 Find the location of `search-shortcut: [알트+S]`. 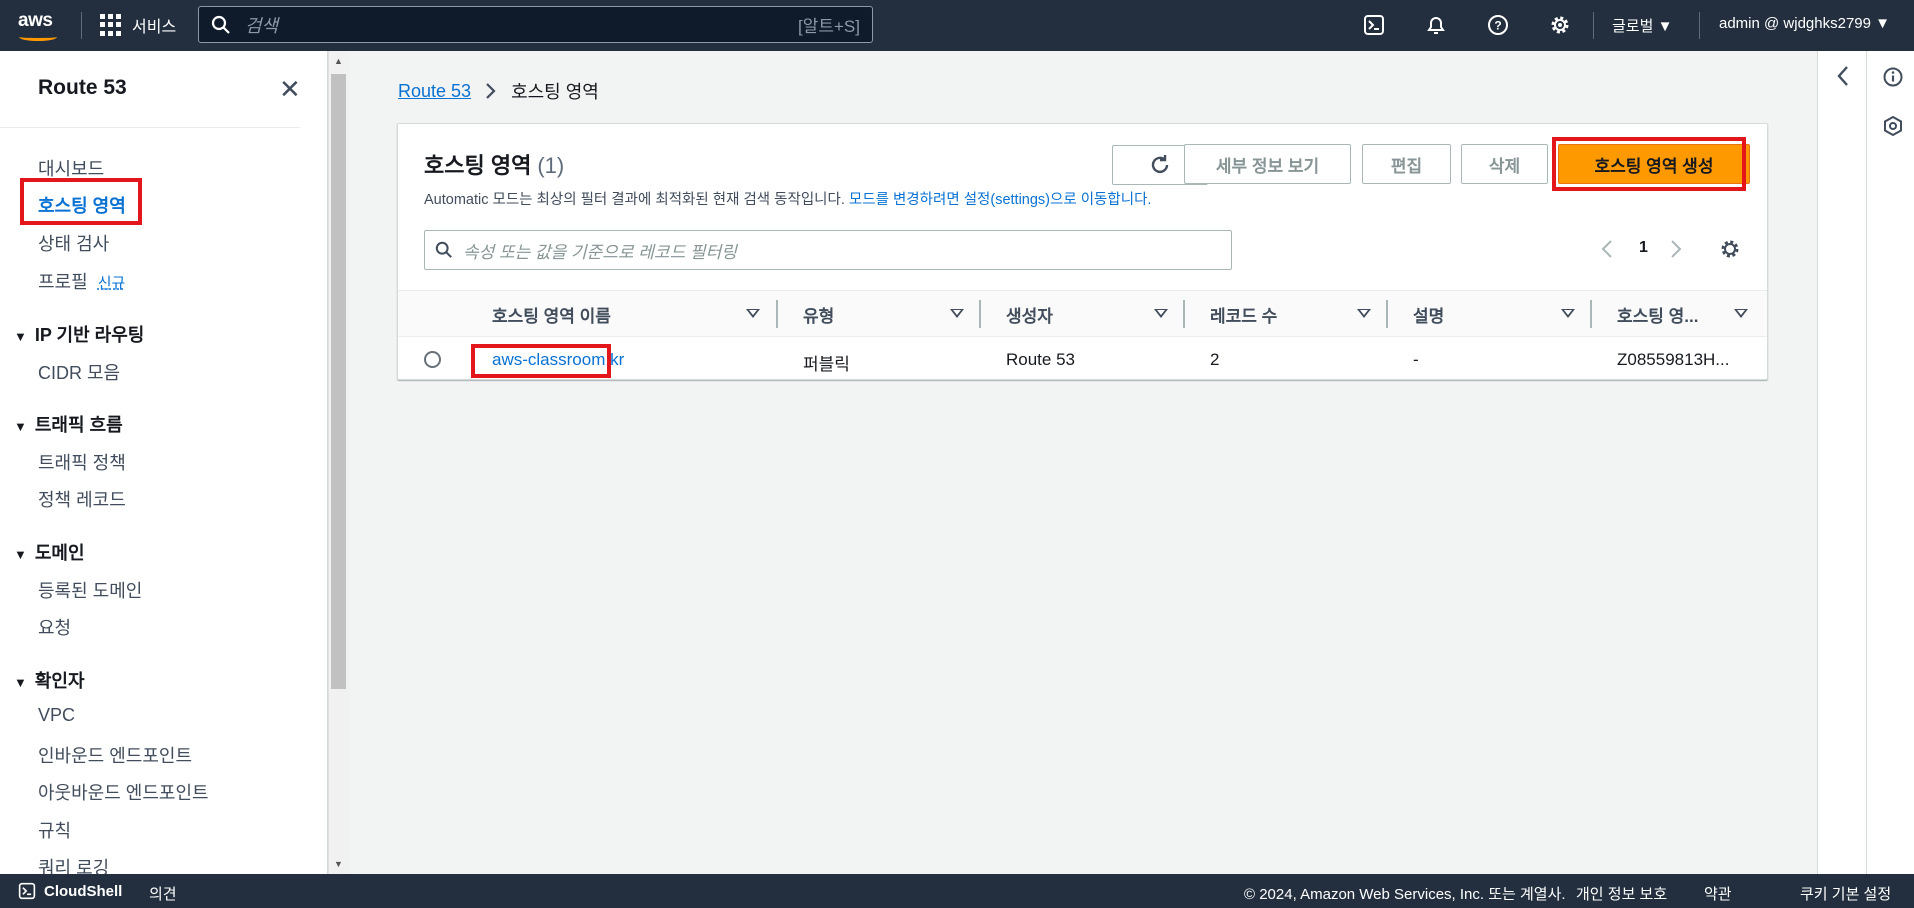

search-shortcut: [알트+S] is located at coordinates (829, 26).